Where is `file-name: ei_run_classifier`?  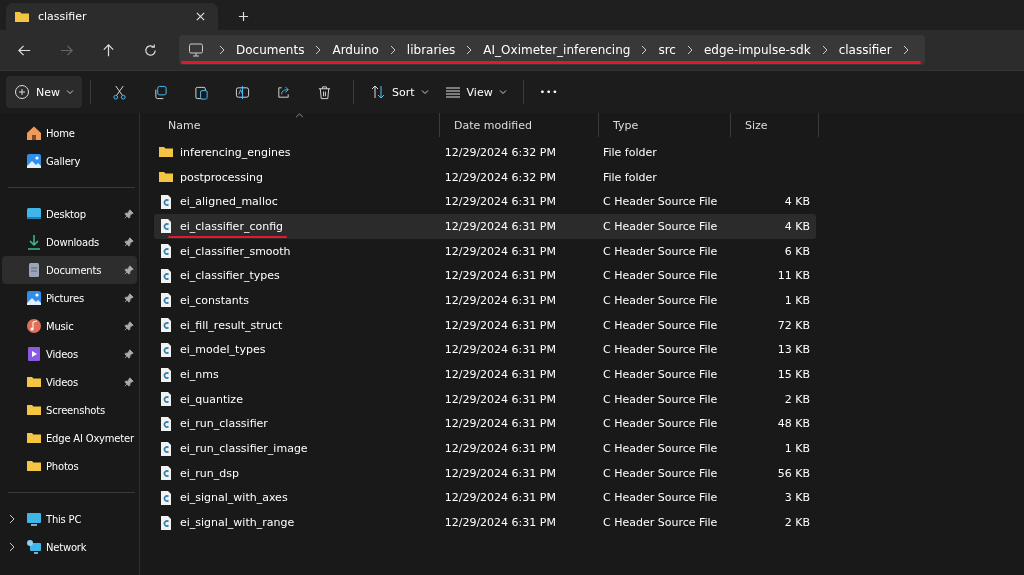
file-name: ei_run_classifier is located at coordinates (224, 424).